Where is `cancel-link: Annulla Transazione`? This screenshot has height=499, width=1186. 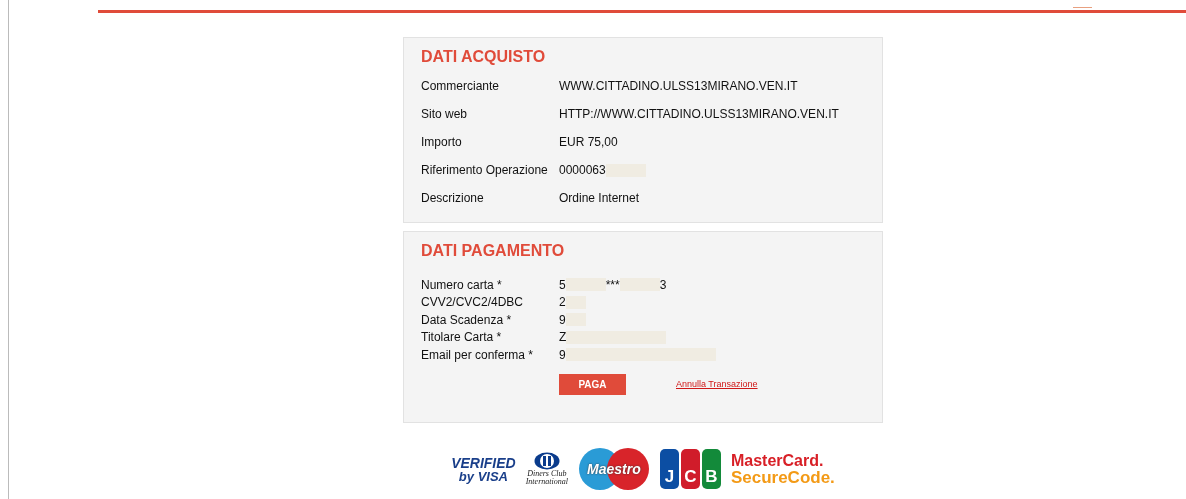
cancel-link: Annulla Transazione is located at coordinates (717, 384).